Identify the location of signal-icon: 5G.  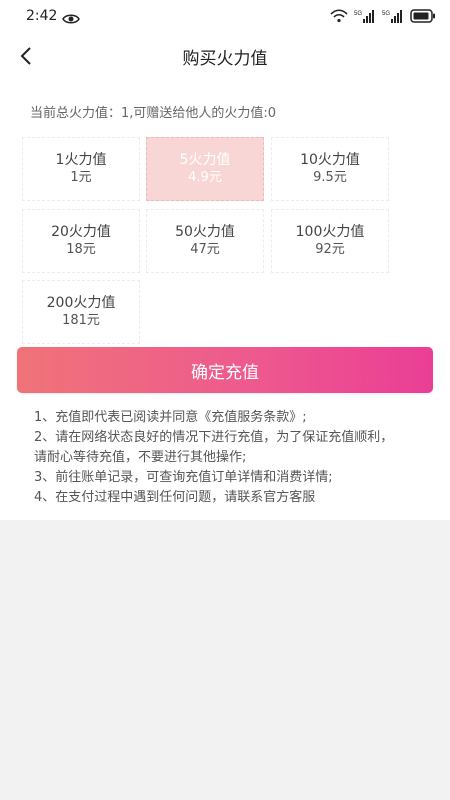
(365, 16).